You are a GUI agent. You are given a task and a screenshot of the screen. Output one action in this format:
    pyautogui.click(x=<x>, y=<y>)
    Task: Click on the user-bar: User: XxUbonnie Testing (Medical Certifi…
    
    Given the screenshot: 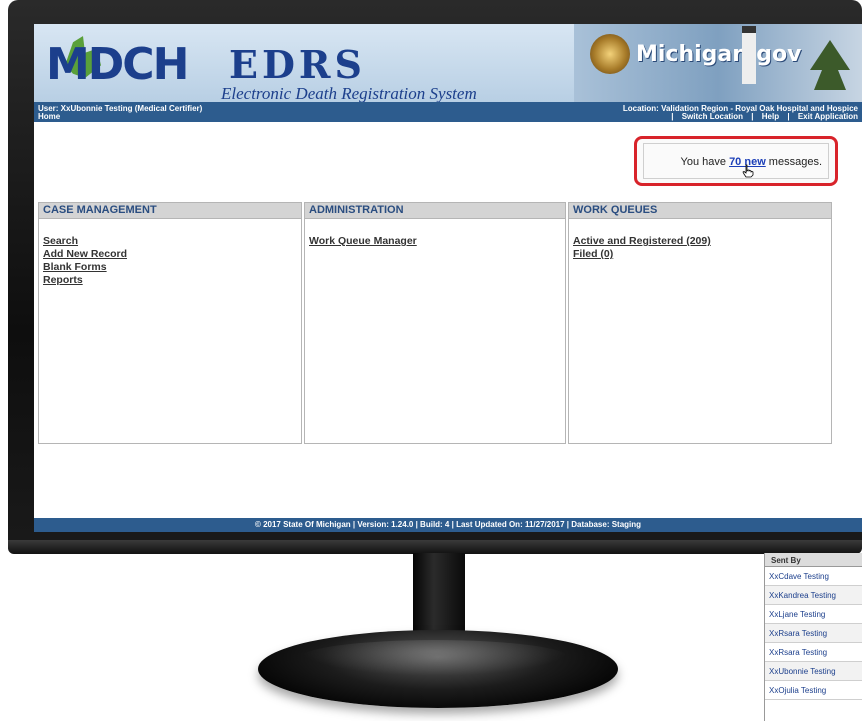 What is the action you would take?
    pyautogui.click(x=448, y=112)
    